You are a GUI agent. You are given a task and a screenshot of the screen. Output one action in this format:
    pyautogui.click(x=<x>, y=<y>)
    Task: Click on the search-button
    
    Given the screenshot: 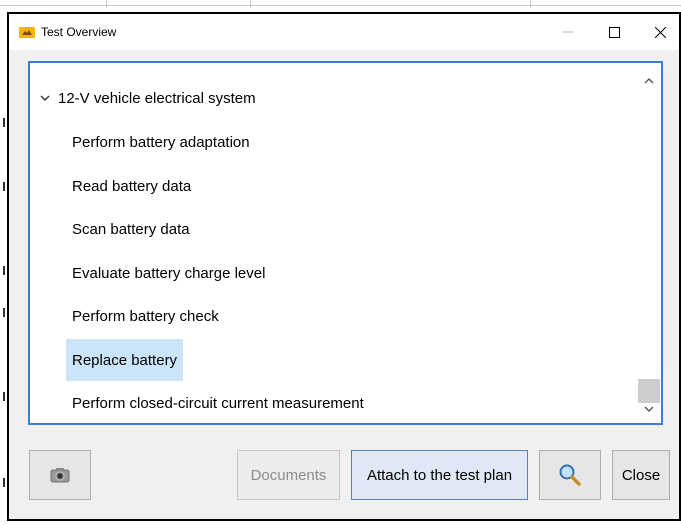 What is the action you would take?
    pyautogui.click(x=570, y=475)
    